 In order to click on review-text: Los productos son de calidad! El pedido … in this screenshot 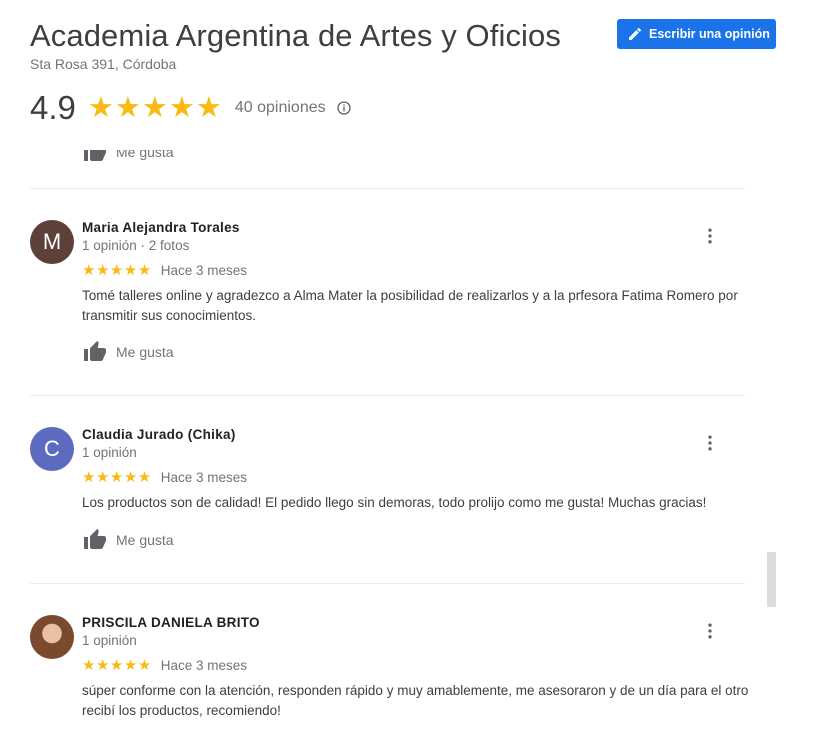, I will do `click(394, 502)`.